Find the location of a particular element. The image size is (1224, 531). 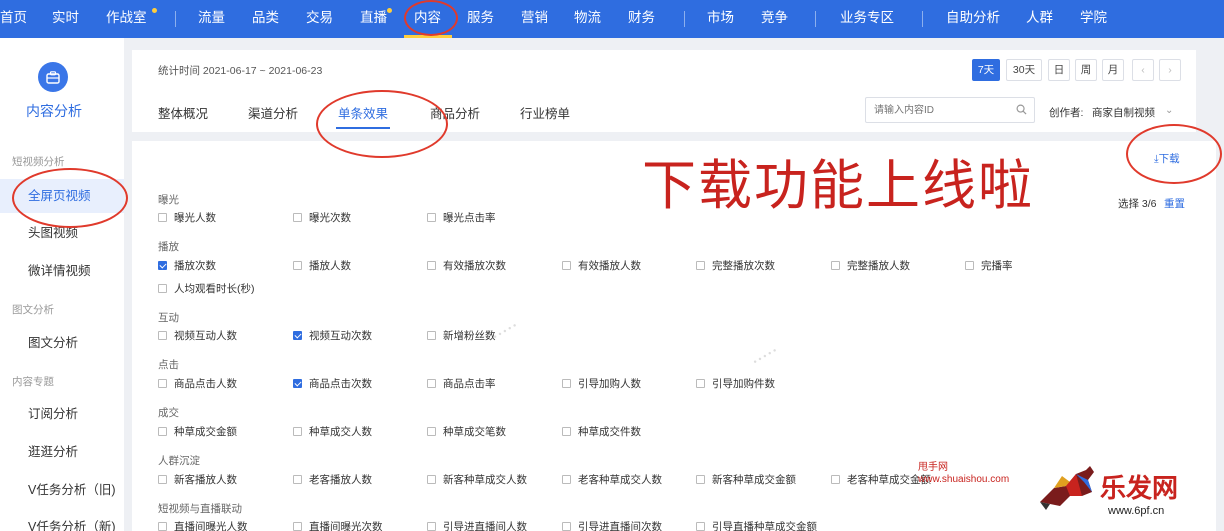

metric-checkbox: 老客种草成交人数 is located at coordinates (612, 479).